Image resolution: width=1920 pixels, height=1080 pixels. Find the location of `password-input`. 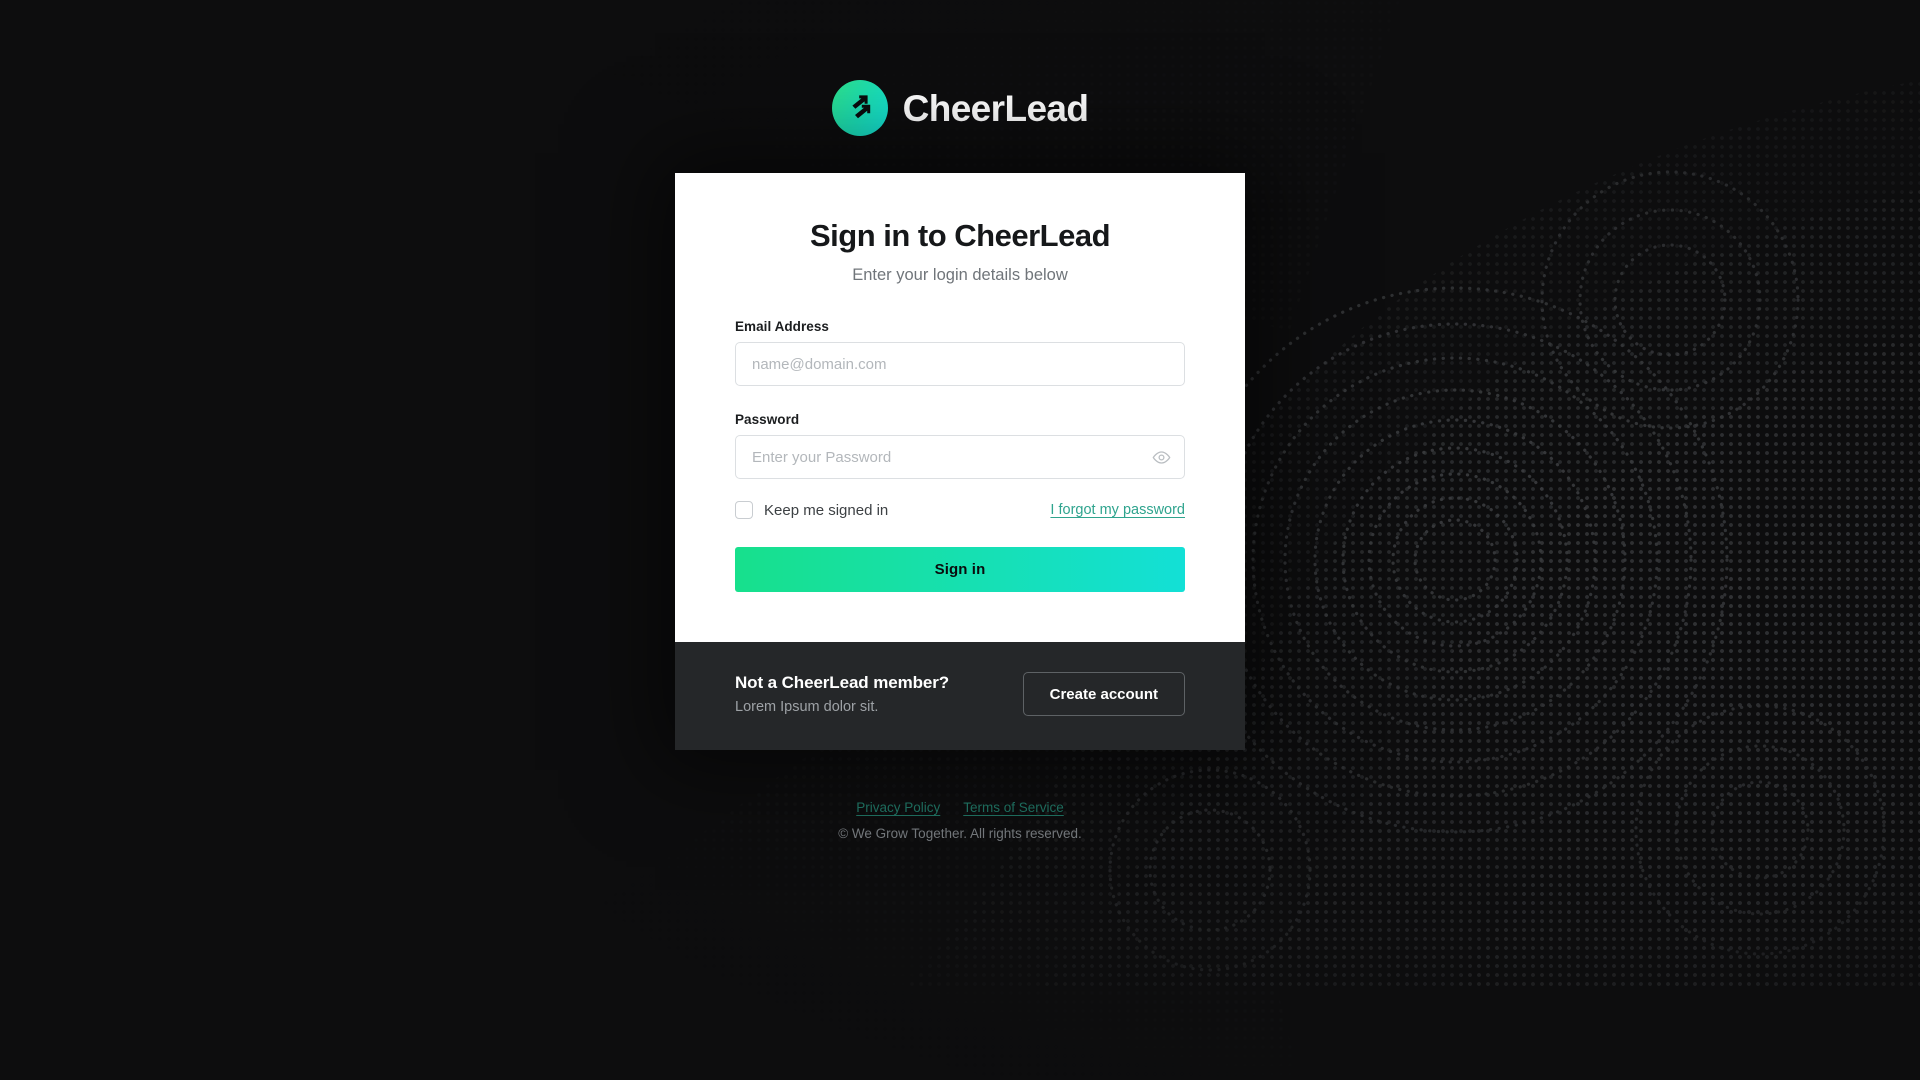

password-input is located at coordinates (960, 457).